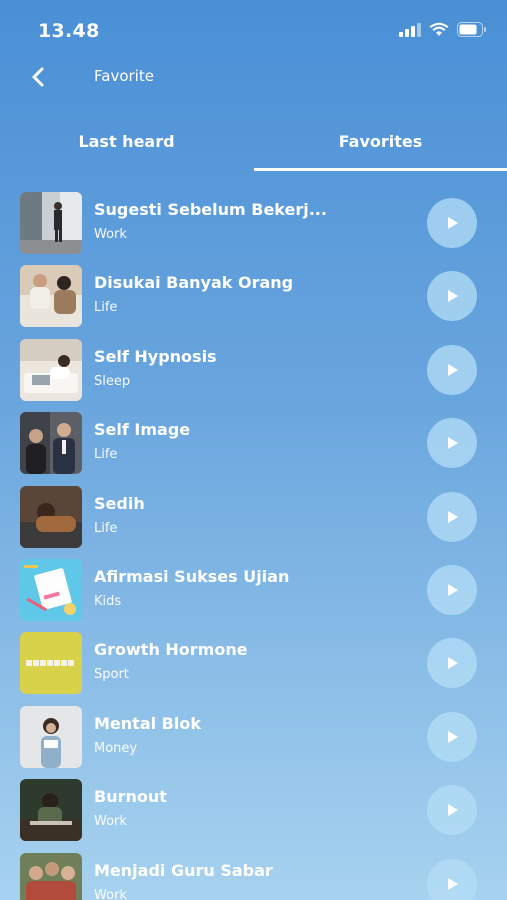 This screenshot has width=507, height=900. I want to click on list-item: Burnout Work, so click(253, 809).